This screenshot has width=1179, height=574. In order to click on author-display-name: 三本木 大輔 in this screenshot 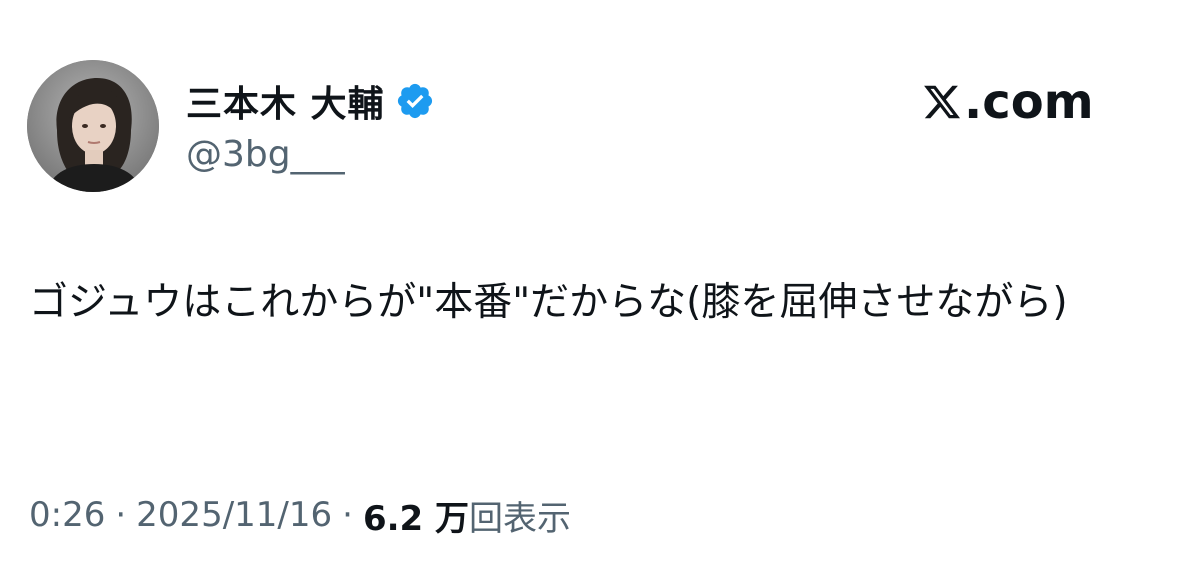, I will do `click(285, 101)`.